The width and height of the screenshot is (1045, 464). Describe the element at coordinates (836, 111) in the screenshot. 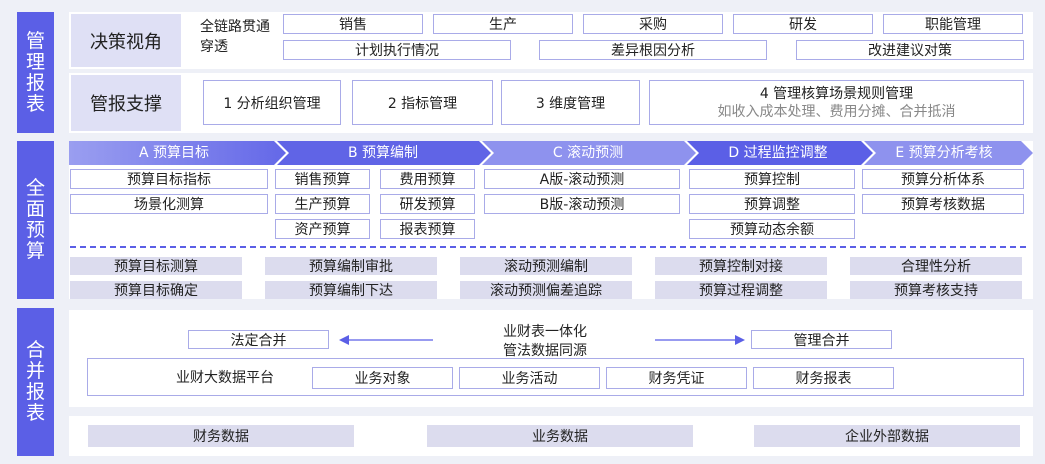

I see `support-item-3-subtitle: 如收入成本处理、费用分摊、合并抵消` at that location.